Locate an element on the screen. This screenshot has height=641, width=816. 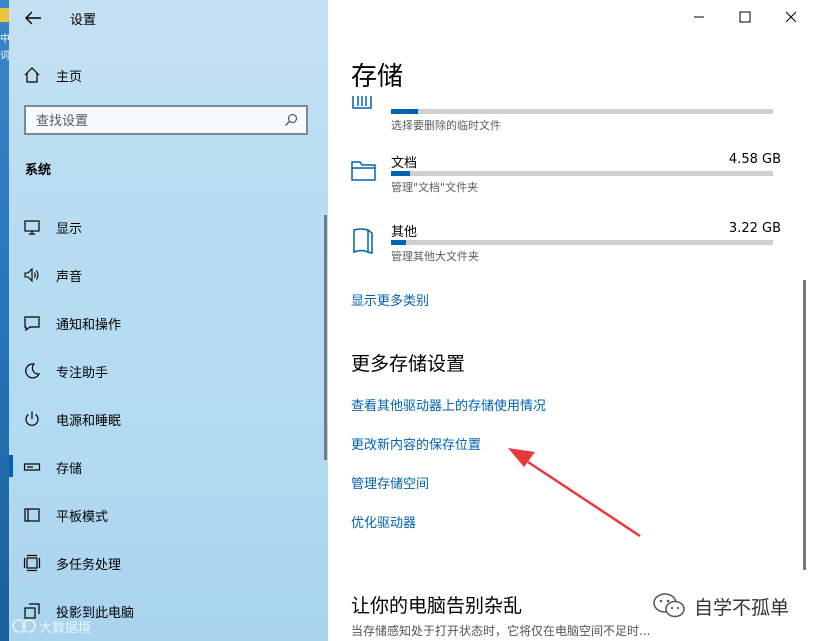
sidebar-item-multitasking: 多任务处理 is located at coordinates (164, 562).